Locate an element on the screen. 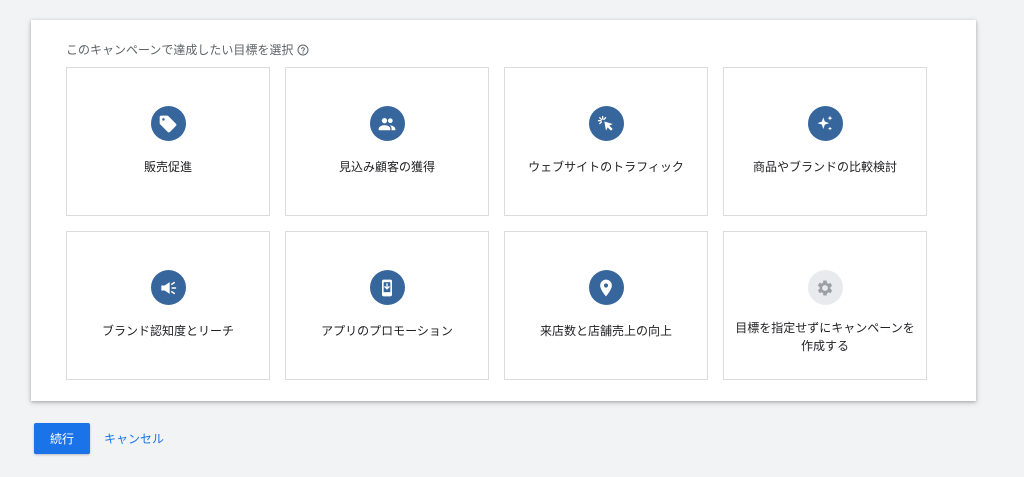  goal-heading: このキャンペーンで達成したい目標を選択 is located at coordinates (187, 49).